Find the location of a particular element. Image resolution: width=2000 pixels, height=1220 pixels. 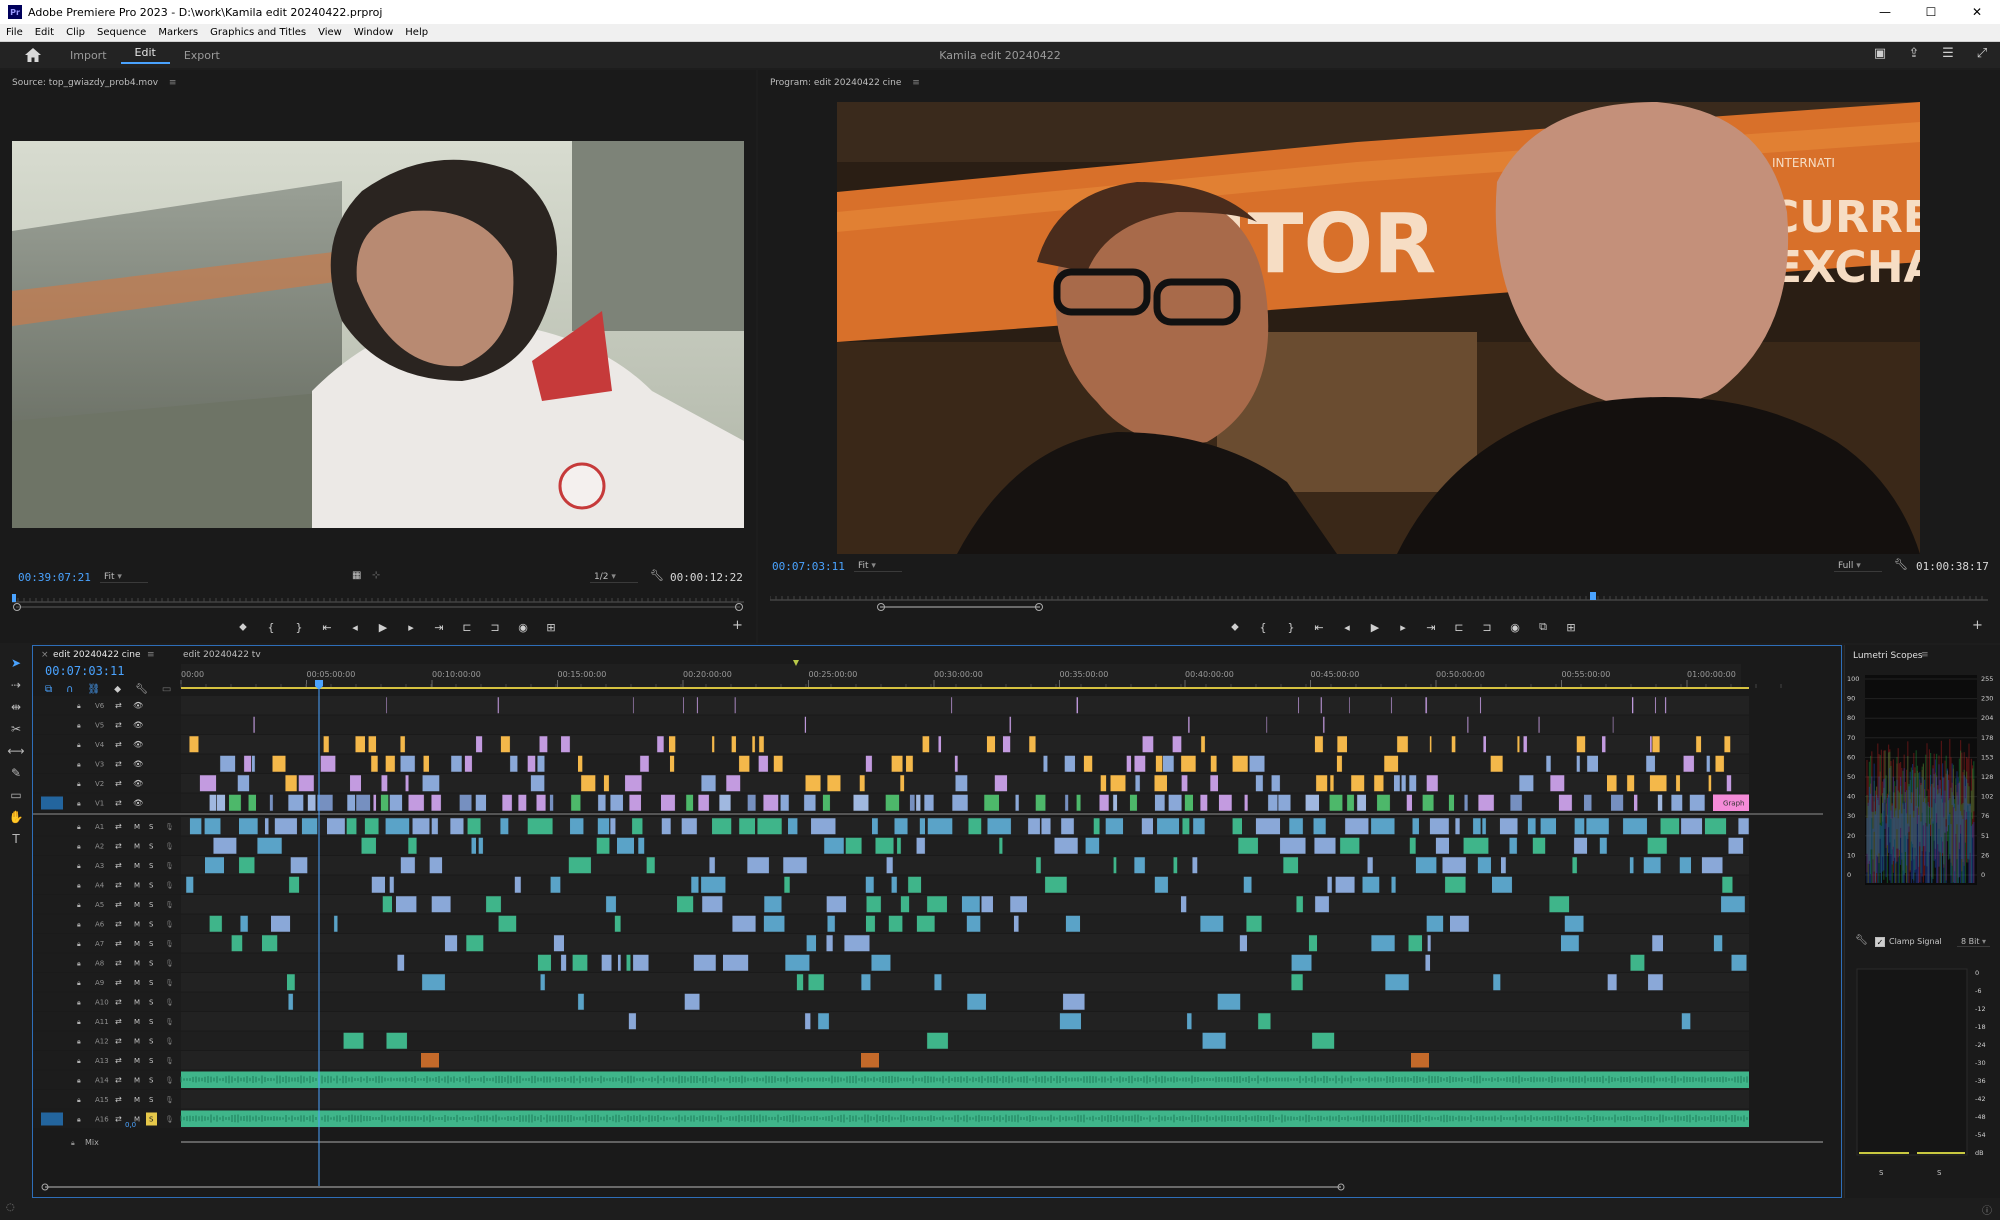

bit-depth-select: 8 Bit is located at coordinates (1974, 942).